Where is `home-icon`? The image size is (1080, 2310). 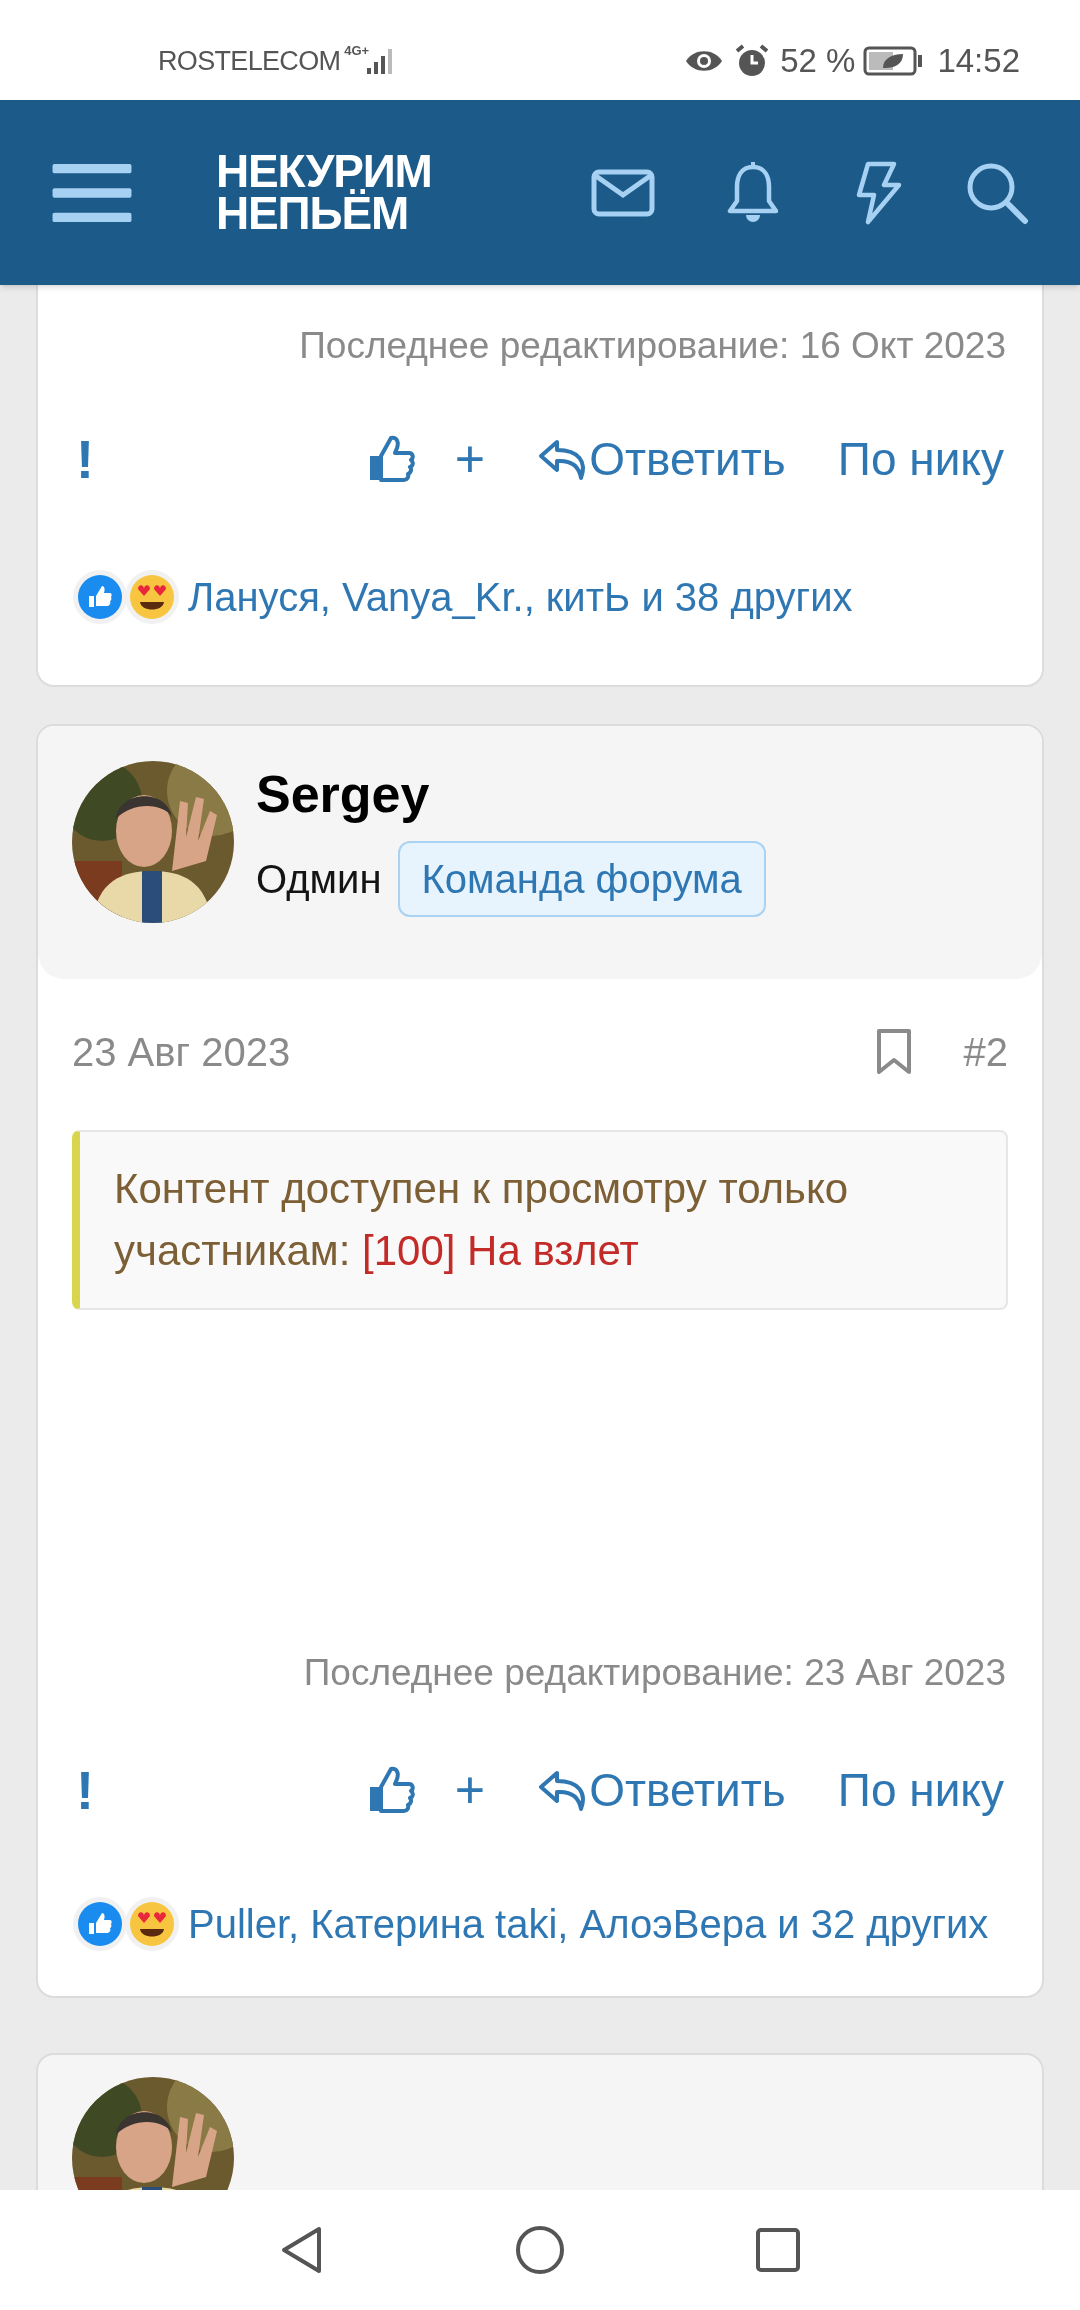 home-icon is located at coordinates (540, 2250).